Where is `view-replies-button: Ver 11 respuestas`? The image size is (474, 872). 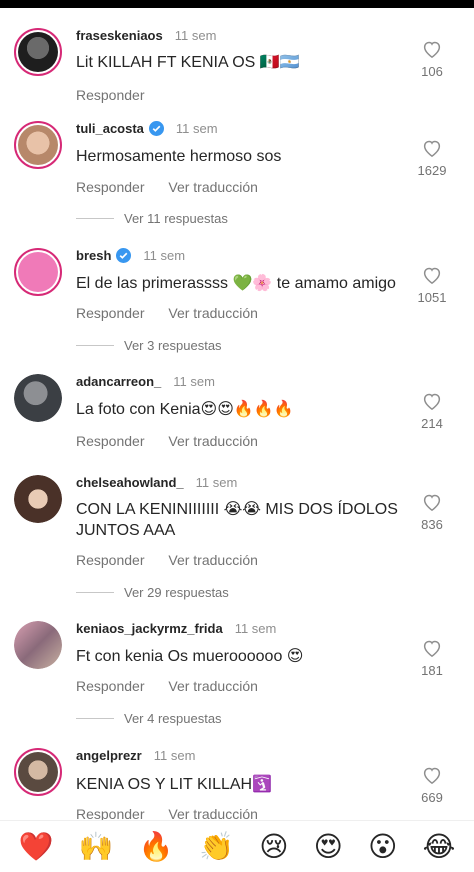 view-replies-button: Ver 11 respuestas is located at coordinates (226, 218).